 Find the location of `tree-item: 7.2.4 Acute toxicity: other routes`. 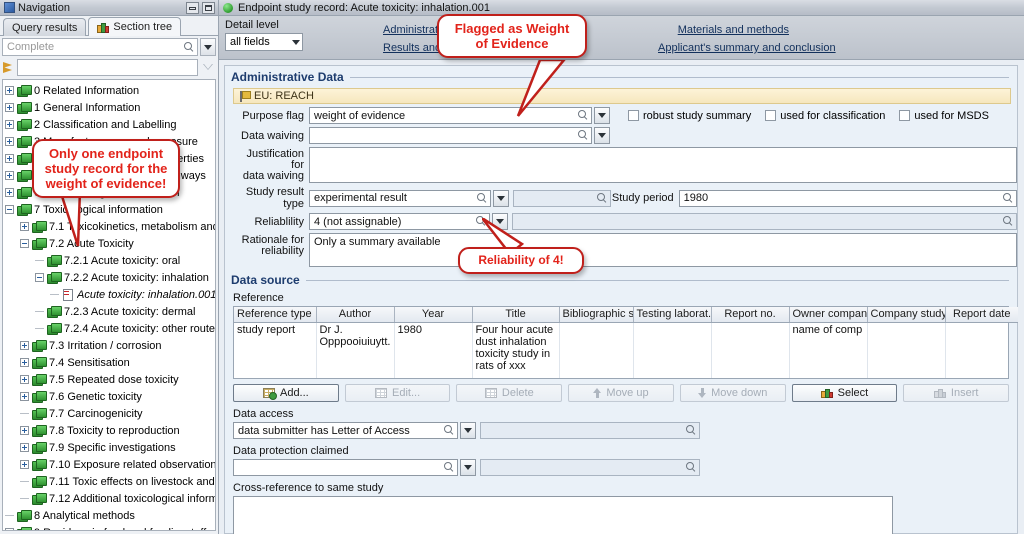

tree-item: 7.2.4 Acute toxicity: other routes is located at coordinates (109, 328).